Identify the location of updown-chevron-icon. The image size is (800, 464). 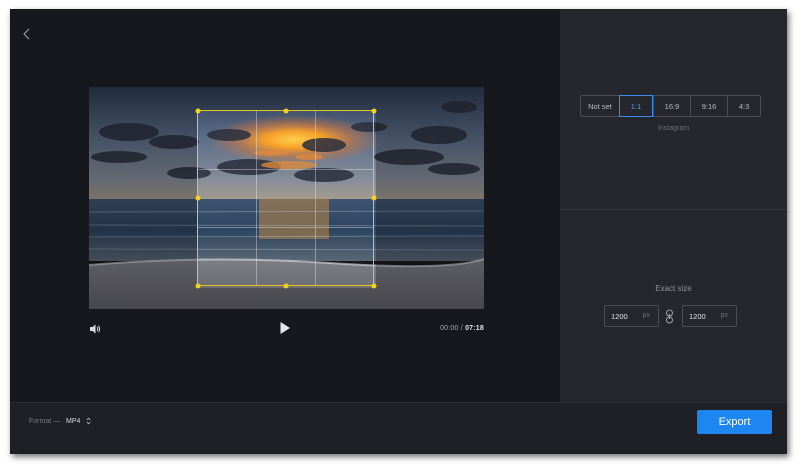
(88, 421).